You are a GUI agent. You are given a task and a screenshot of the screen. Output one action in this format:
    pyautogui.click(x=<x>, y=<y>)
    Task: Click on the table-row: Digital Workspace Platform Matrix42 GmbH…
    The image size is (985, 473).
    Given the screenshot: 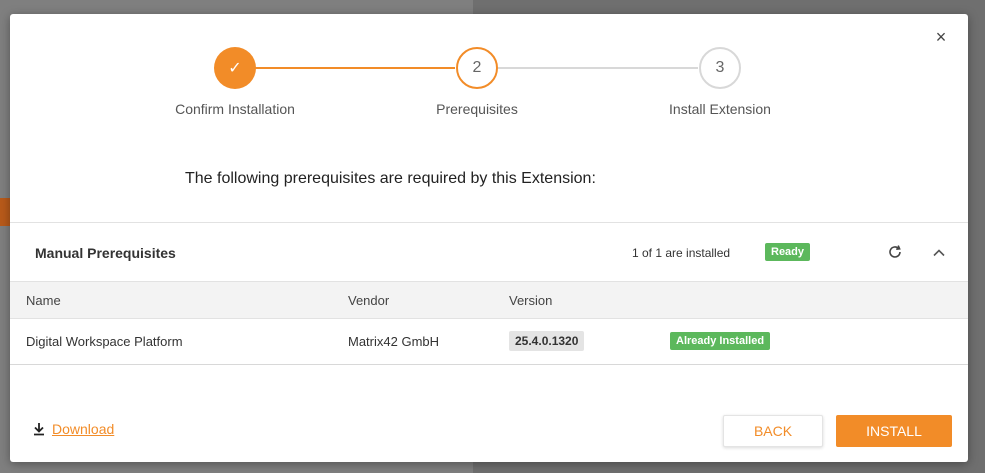 What is the action you would take?
    pyautogui.click(x=489, y=342)
    